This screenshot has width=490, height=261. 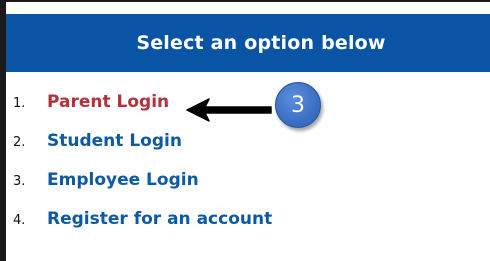 I want to click on list-item-register: 4. Register for an account, so click(x=142, y=228).